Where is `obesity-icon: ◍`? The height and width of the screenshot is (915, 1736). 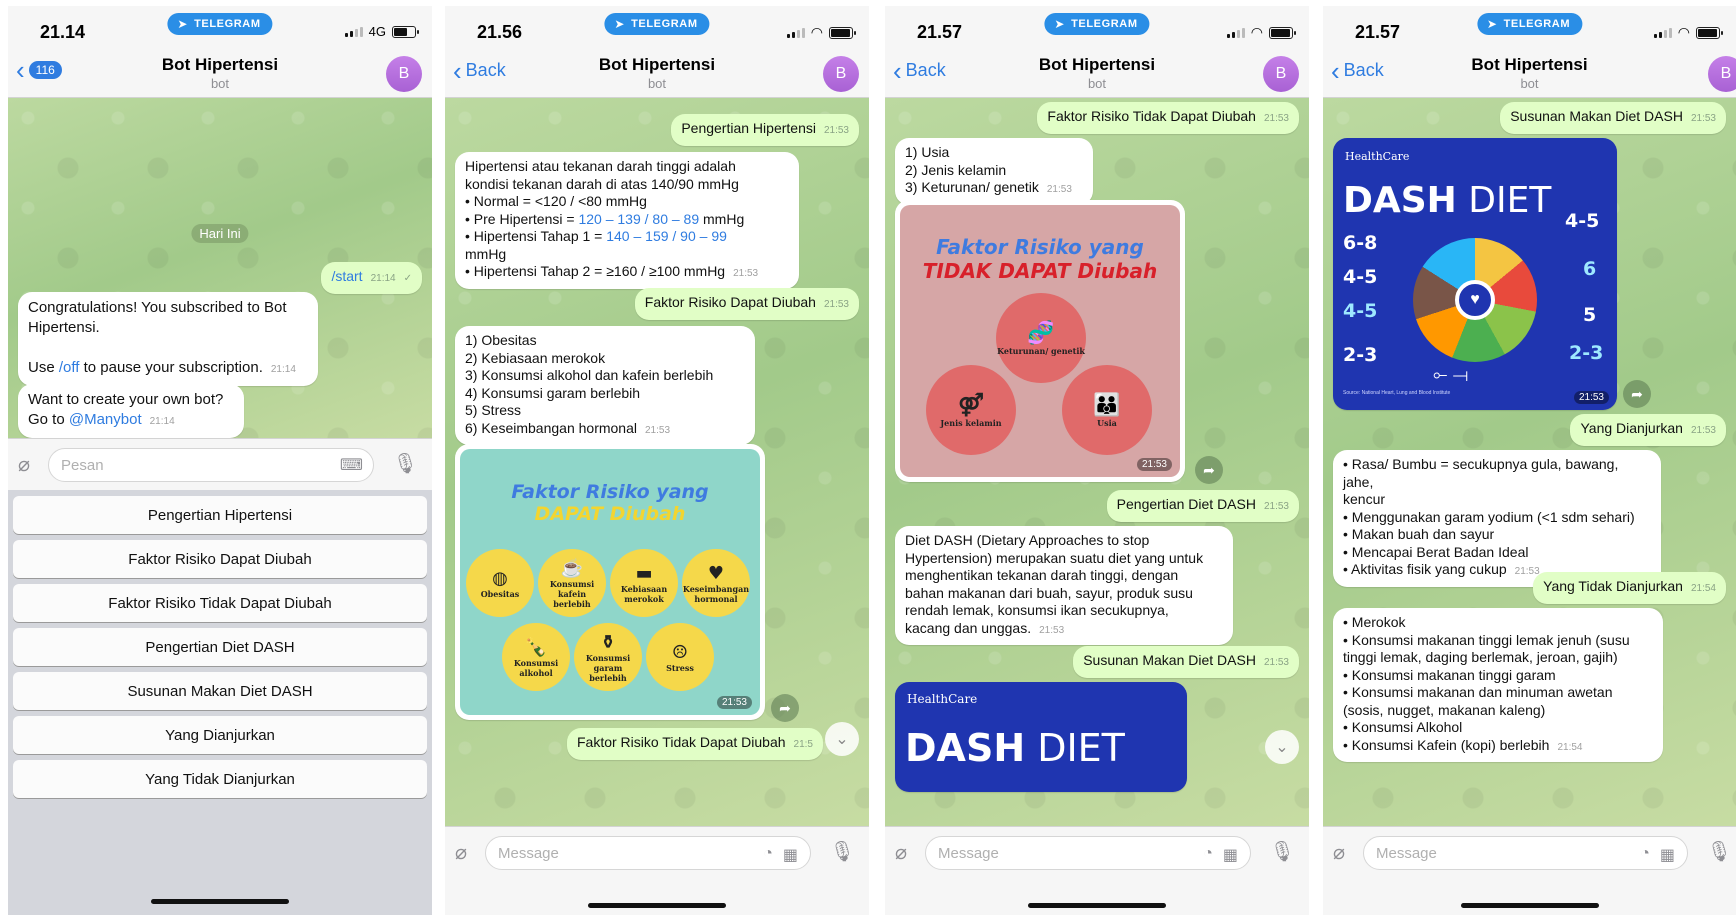
obesity-icon: ◍ is located at coordinates (500, 578).